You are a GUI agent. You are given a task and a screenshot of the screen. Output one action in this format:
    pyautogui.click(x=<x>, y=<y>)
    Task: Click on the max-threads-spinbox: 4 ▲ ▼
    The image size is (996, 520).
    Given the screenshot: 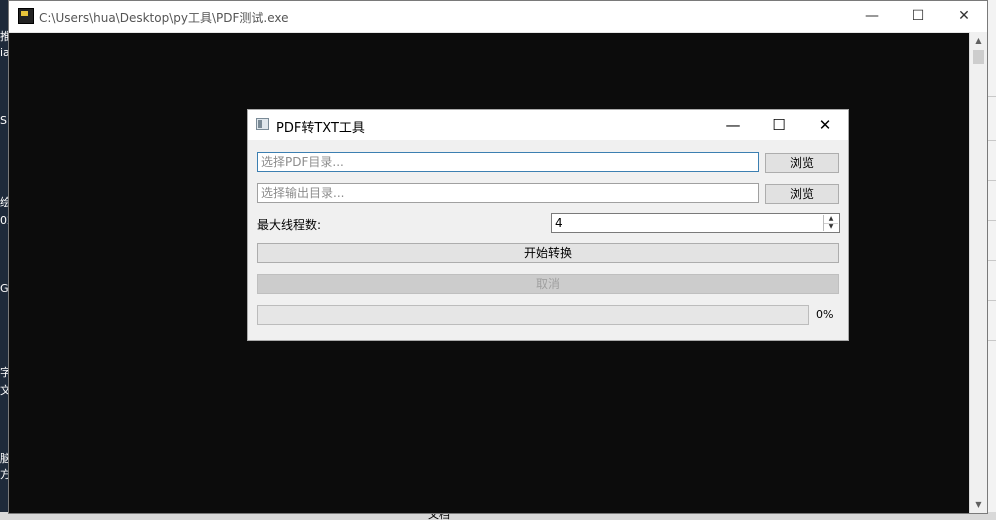 What is the action you would take?
    pyautogui.click(x=695, y=223)
    